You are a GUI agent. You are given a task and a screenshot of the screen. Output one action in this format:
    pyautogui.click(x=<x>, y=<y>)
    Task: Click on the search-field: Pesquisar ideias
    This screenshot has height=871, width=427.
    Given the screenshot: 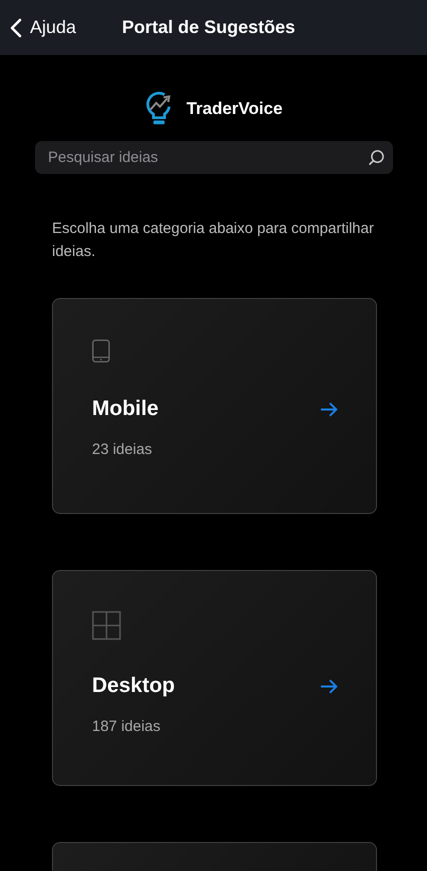 What is the action you would take?
    pyautogui.click(x=214, y=157)
    